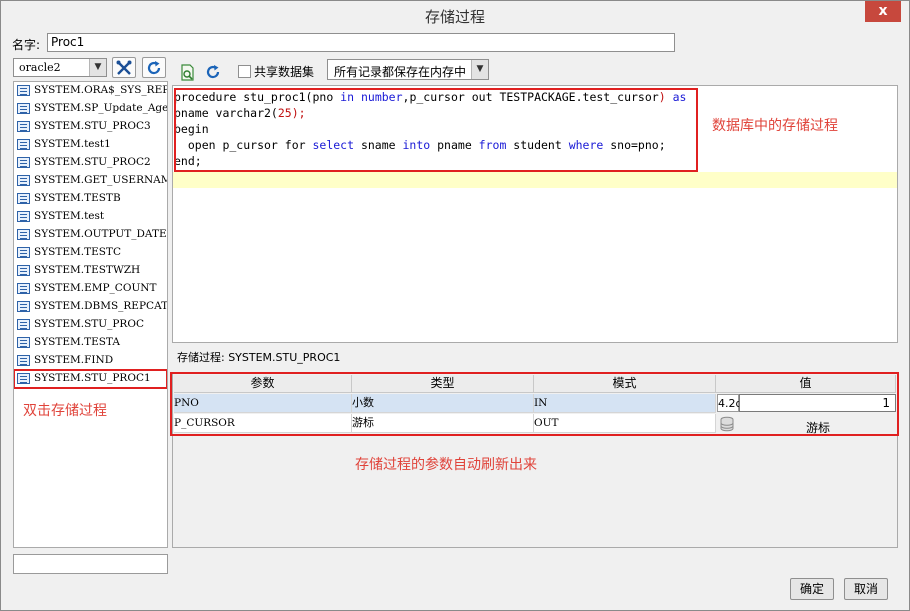 The width and height of the screenshot is (910, 611). I want to click on preview-button, so click(188, 72).